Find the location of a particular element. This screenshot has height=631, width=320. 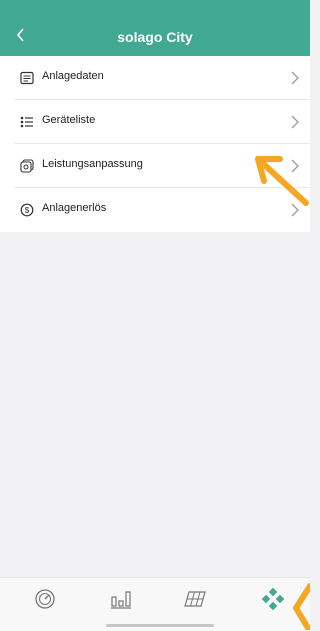

menu-item-label: Anlagedaten is located at coordinates (73, 76).